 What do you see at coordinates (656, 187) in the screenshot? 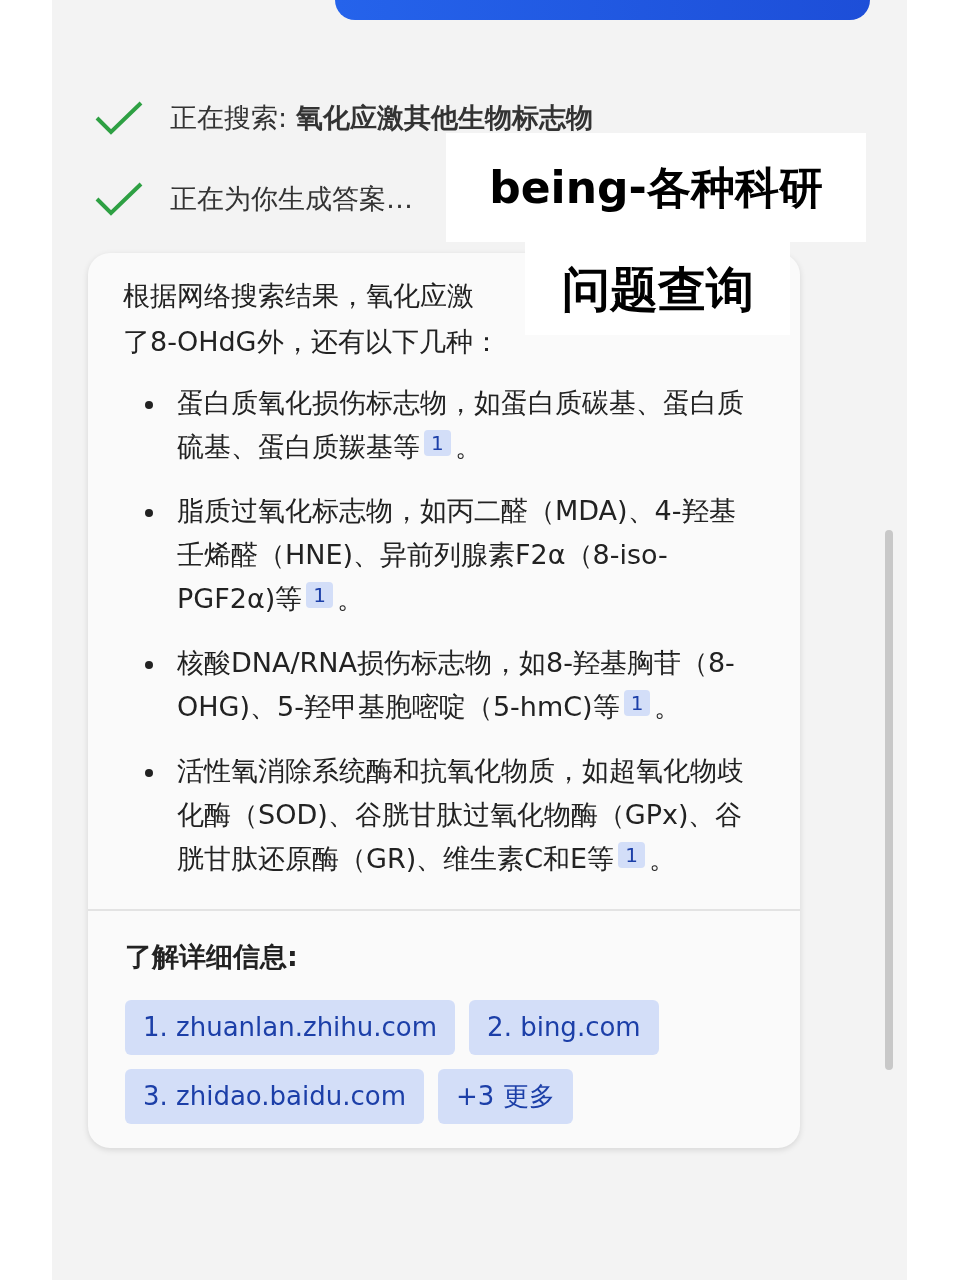
I see `sticker-text: being-各种科研` at bounding box center [656, 187].